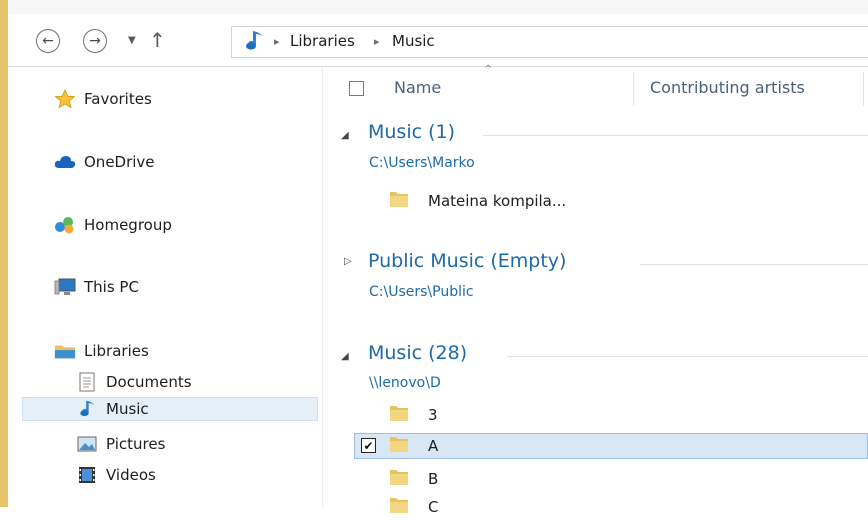 The image size is (868, 520). What do you see at coordinates (348, 261) in the screenshot?
I see `group-expand-icon: ▷` at bounding box center [348, 261].